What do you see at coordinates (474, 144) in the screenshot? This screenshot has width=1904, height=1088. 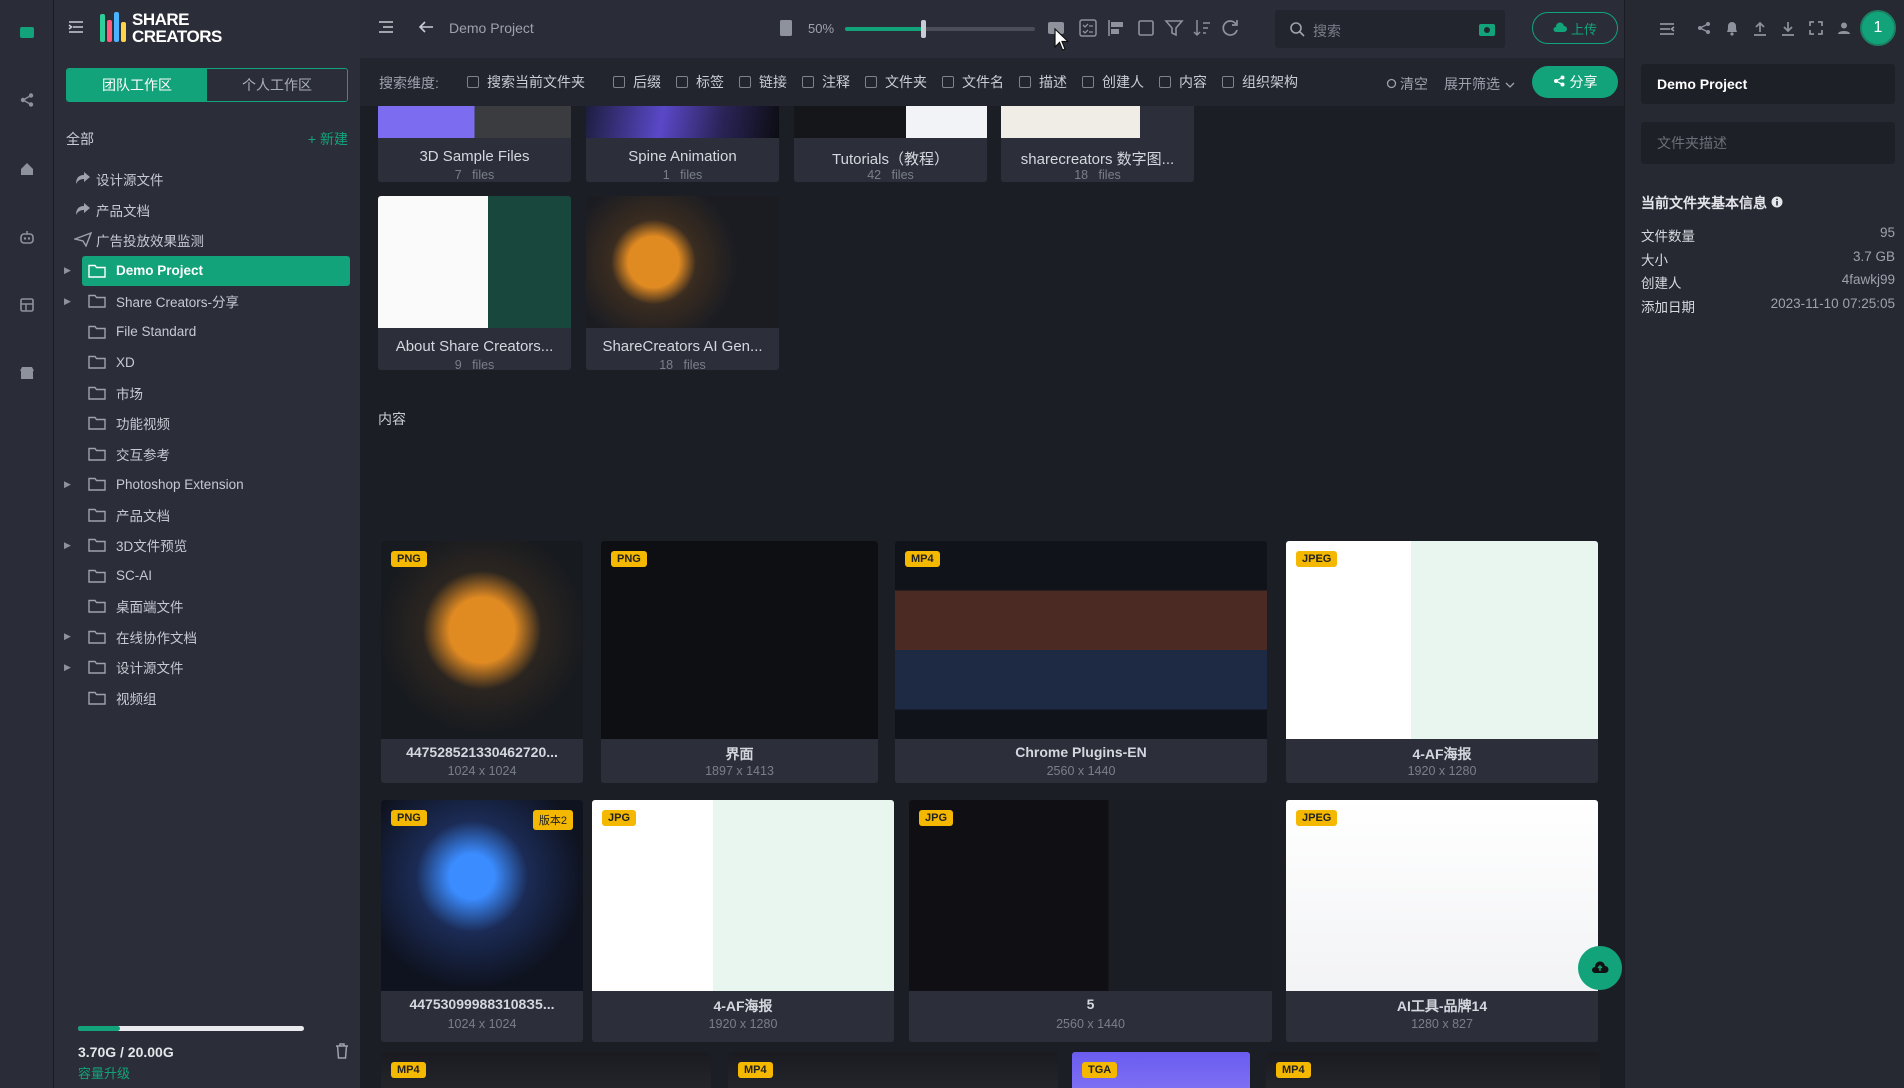 I see `folder-card: 3D Sample Files 7 files` at bounding box center [474, 144].